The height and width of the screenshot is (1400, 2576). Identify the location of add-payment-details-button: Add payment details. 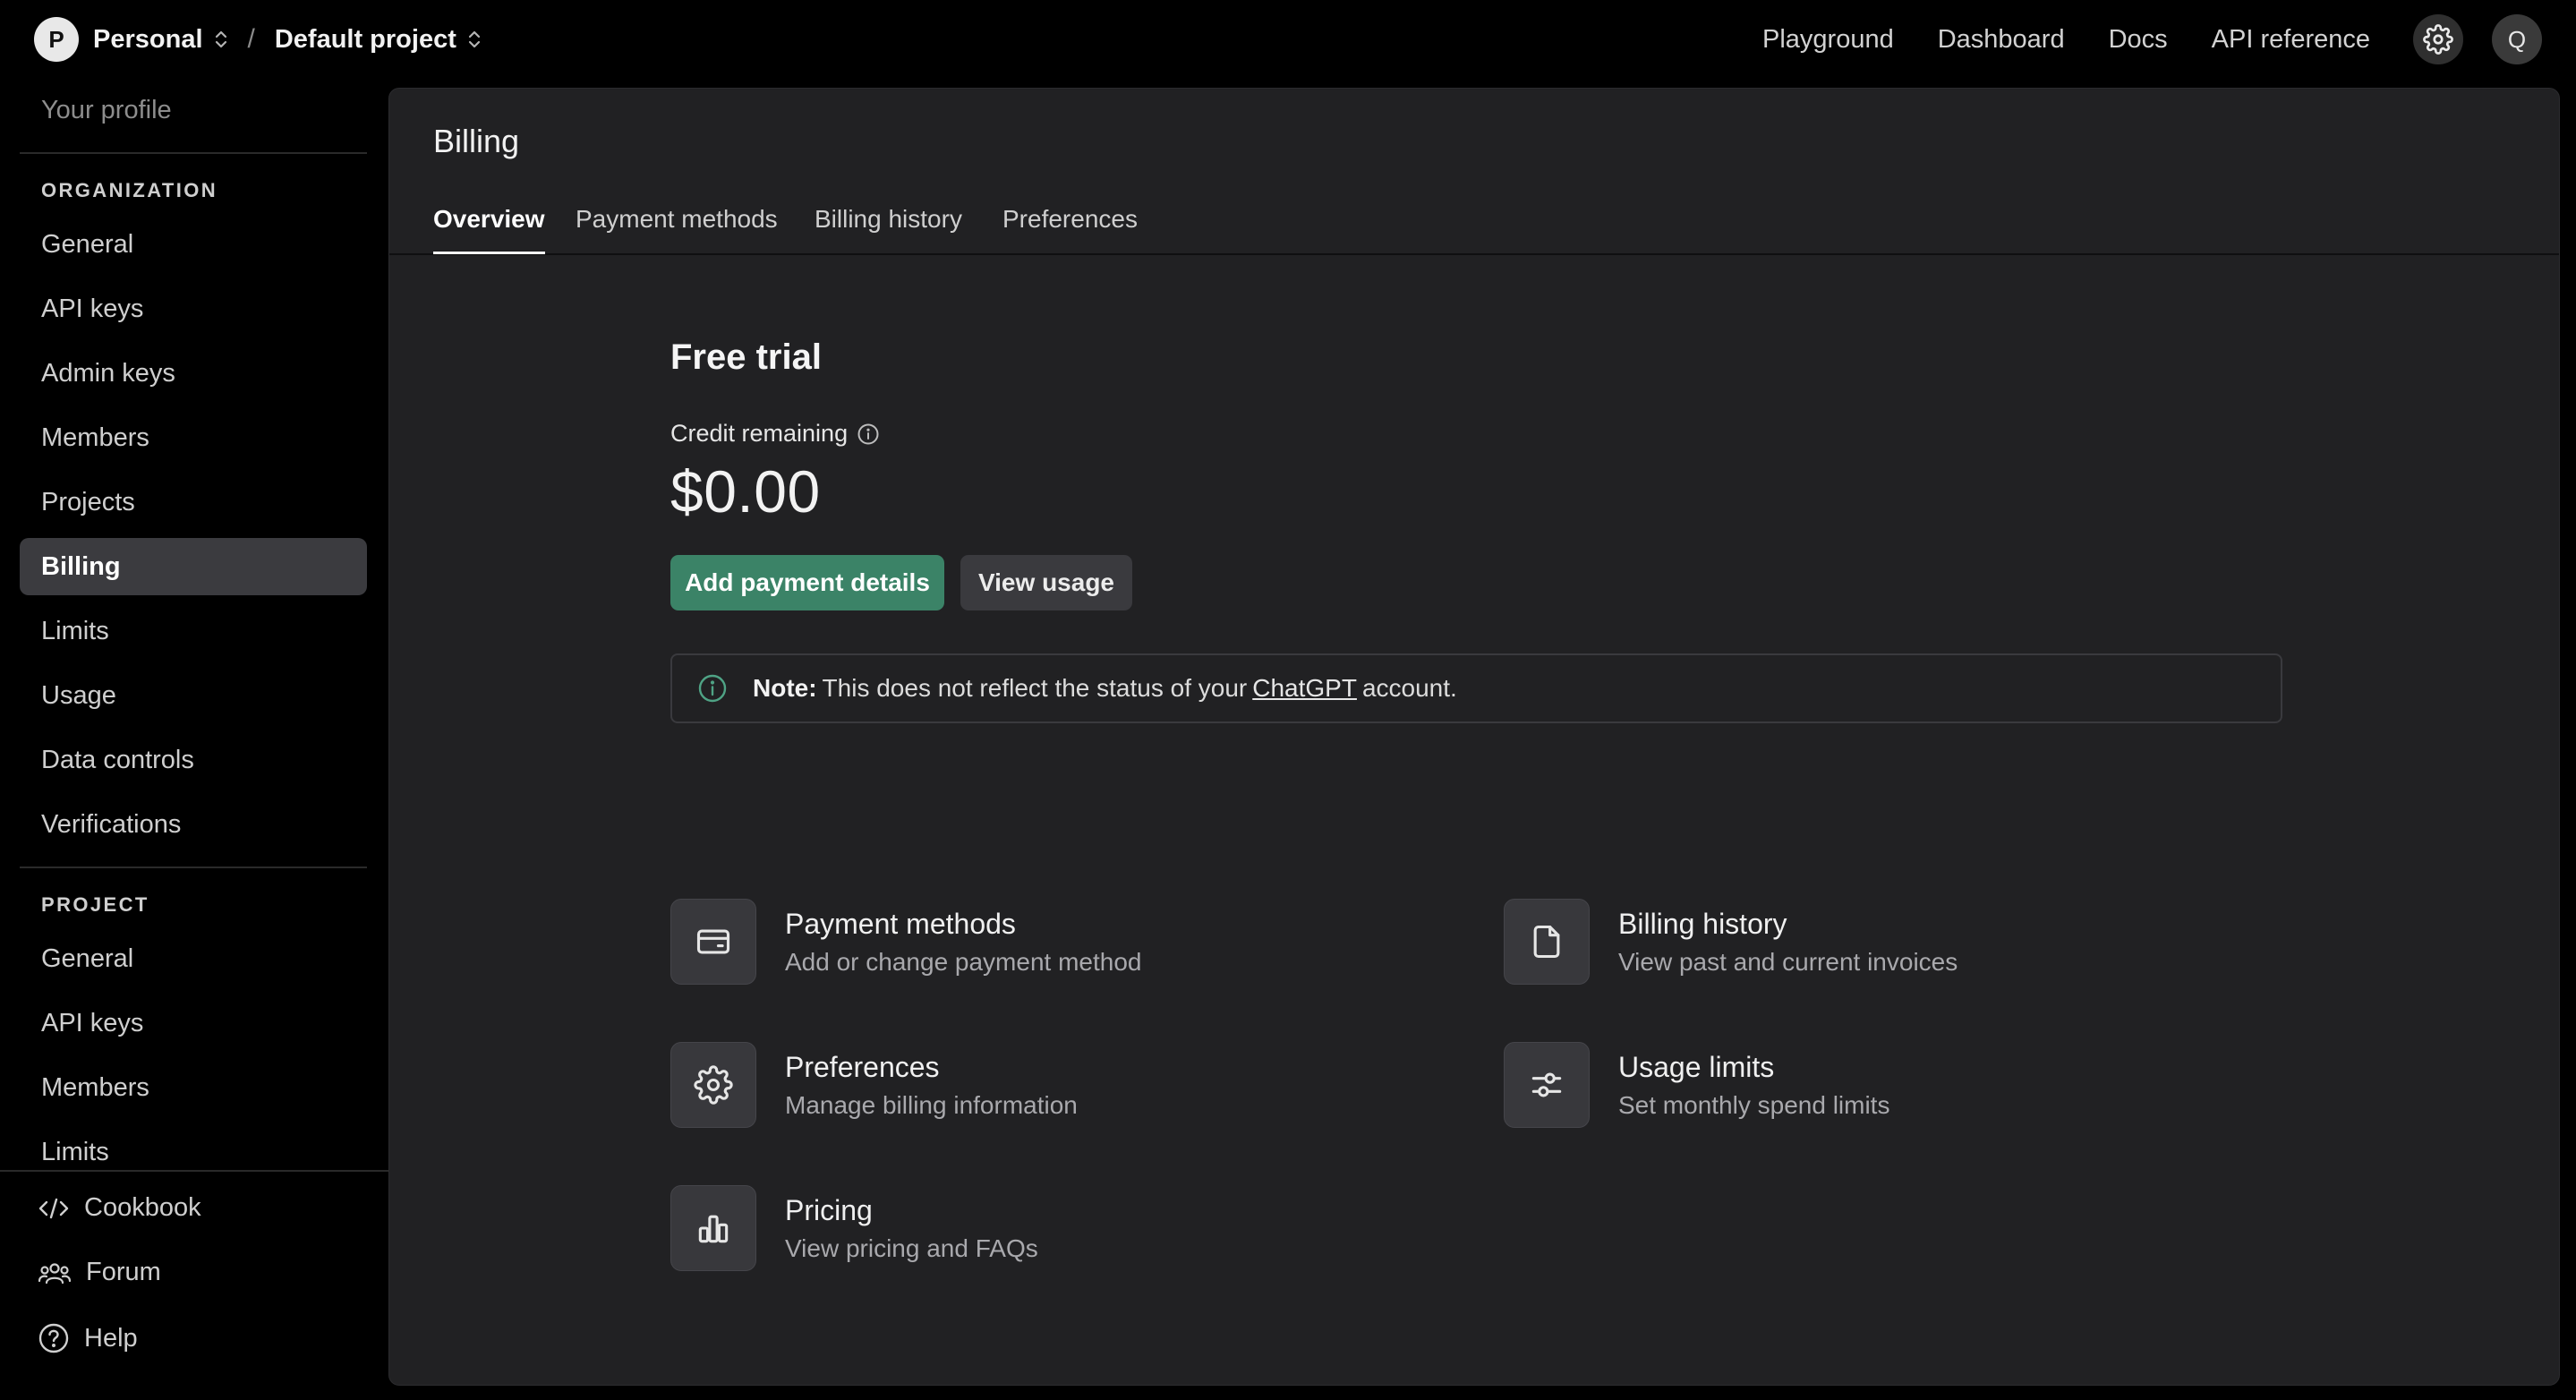
(807, 583).